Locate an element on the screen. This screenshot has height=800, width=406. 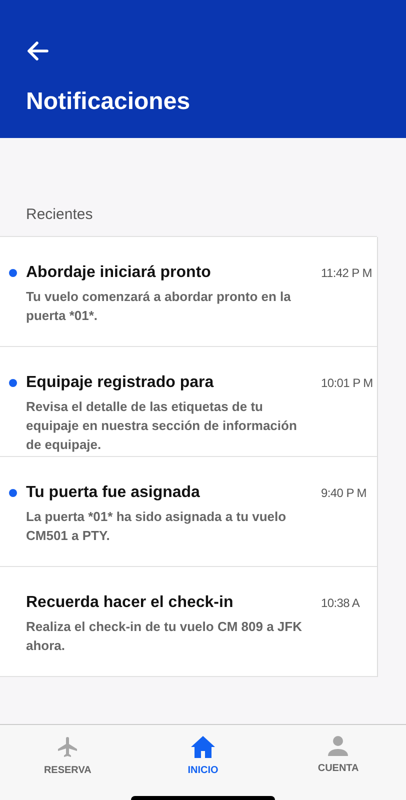
notification-time: 9:40 P M is located at coordinates (344, 493).